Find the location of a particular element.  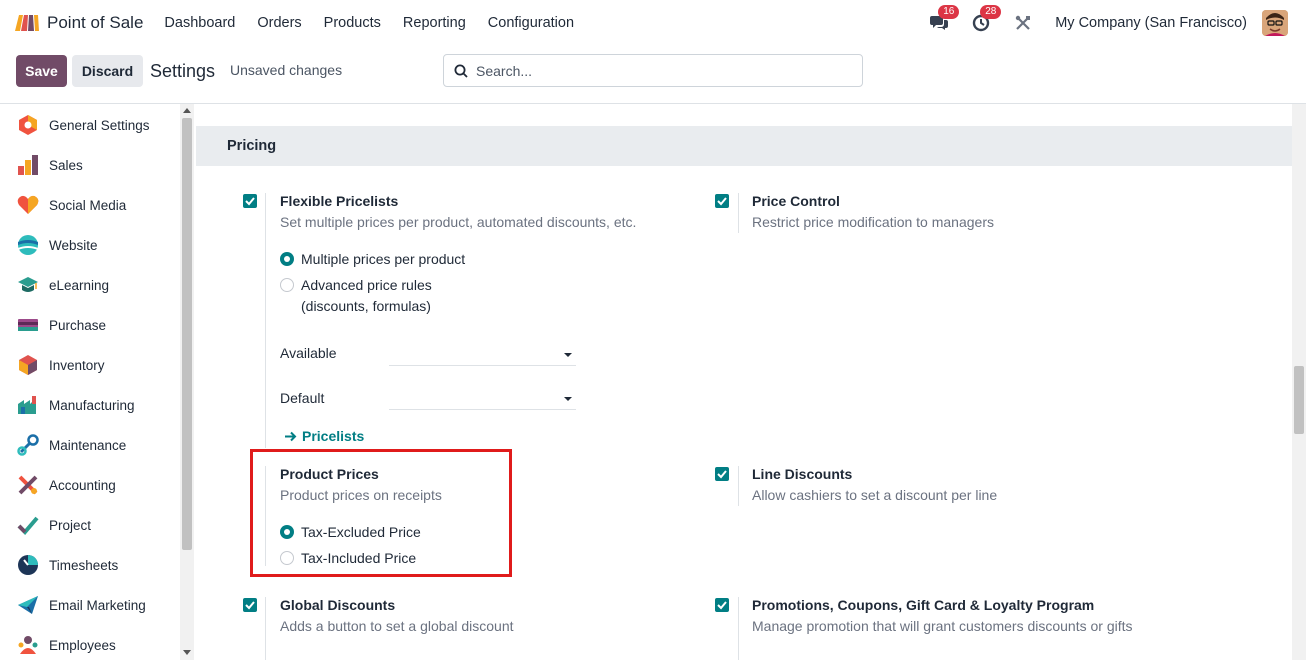

user-avatar is located at coordinates (1275, 23).